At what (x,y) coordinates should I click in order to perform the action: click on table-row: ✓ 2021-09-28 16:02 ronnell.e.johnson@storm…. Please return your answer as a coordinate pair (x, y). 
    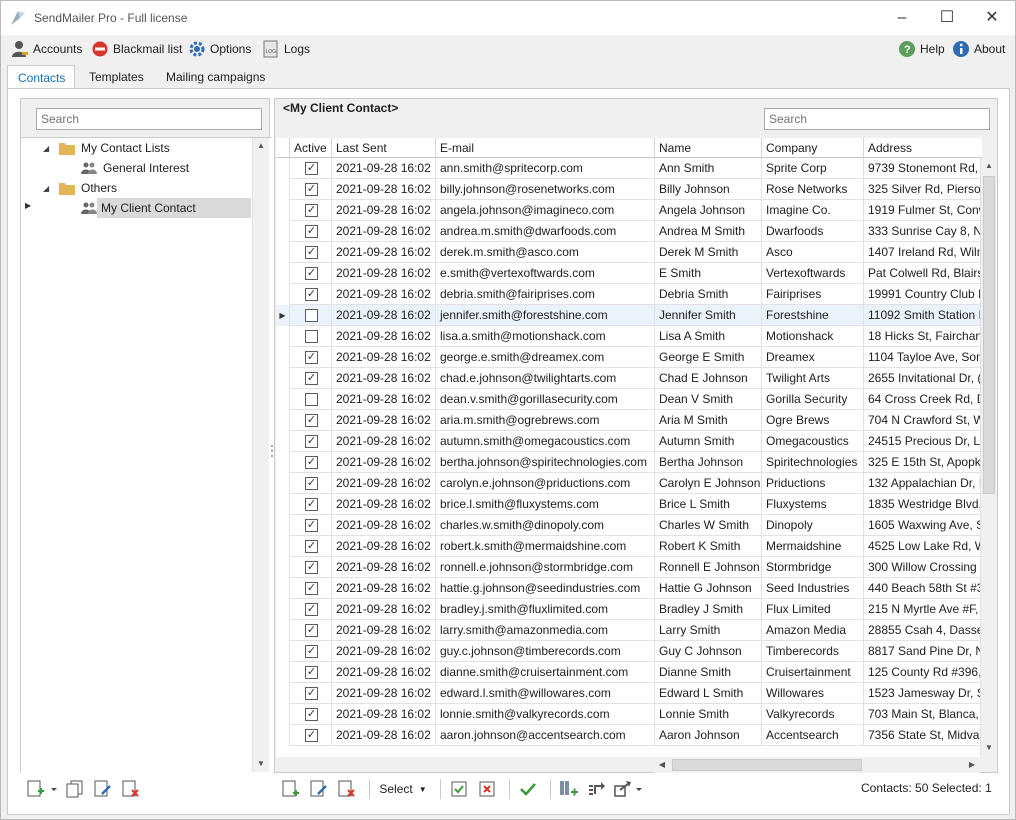
    Looking at the image, I should click on (629, 567).